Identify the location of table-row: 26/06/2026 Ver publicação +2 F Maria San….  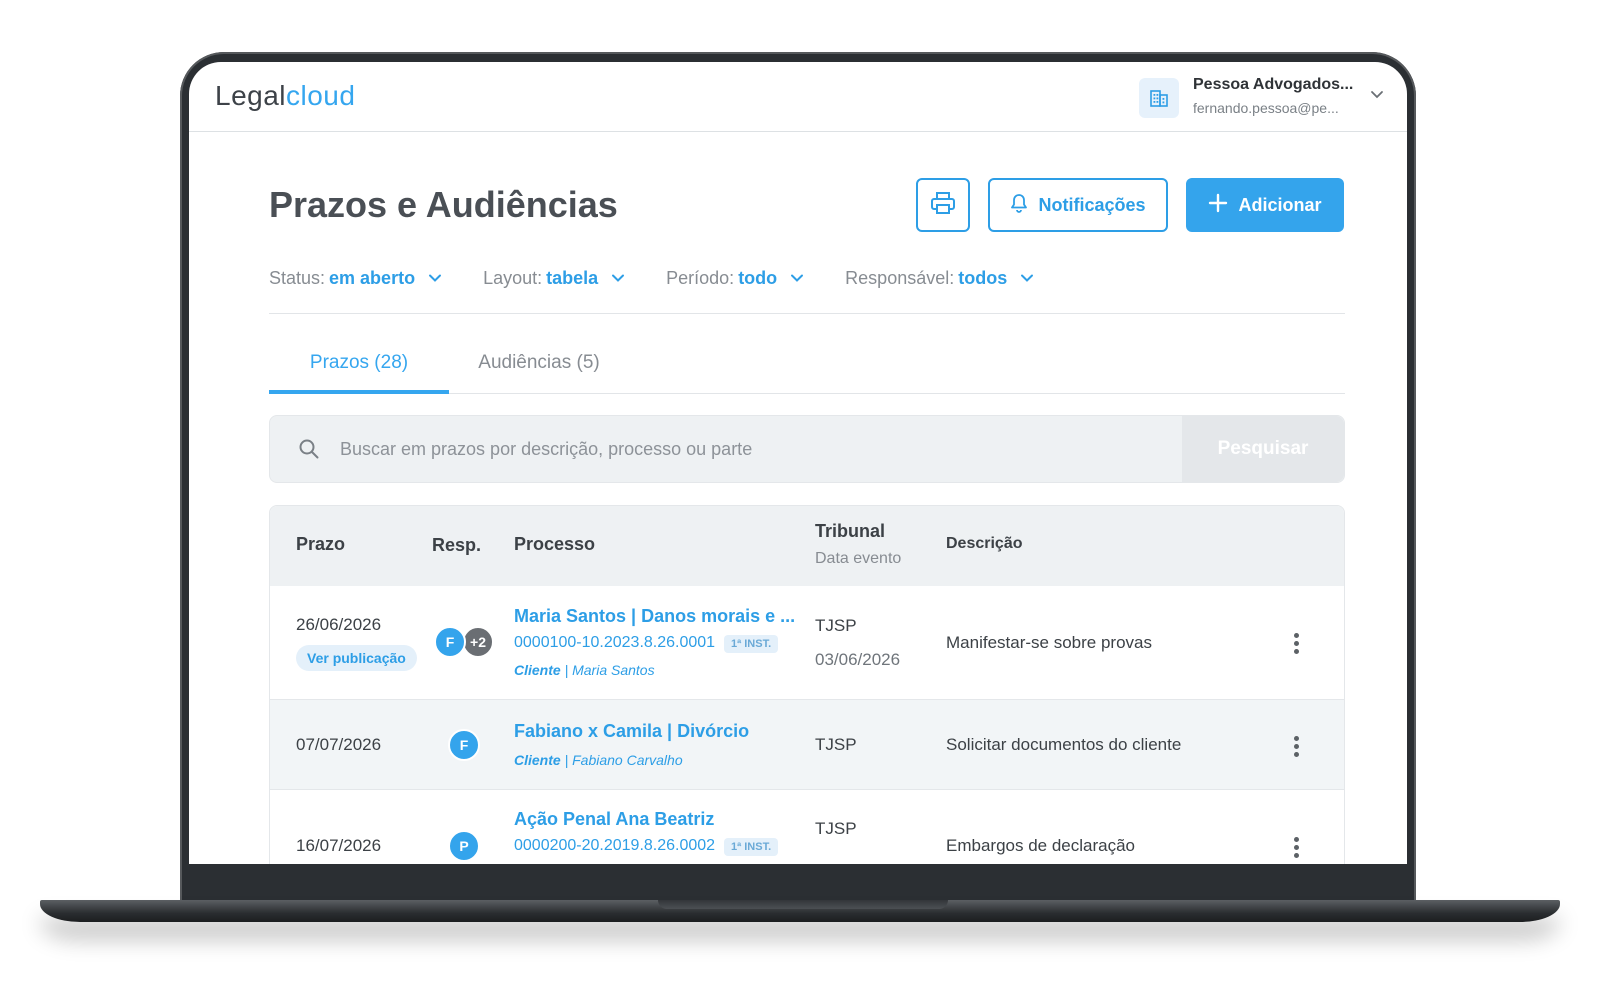
(807, 643).